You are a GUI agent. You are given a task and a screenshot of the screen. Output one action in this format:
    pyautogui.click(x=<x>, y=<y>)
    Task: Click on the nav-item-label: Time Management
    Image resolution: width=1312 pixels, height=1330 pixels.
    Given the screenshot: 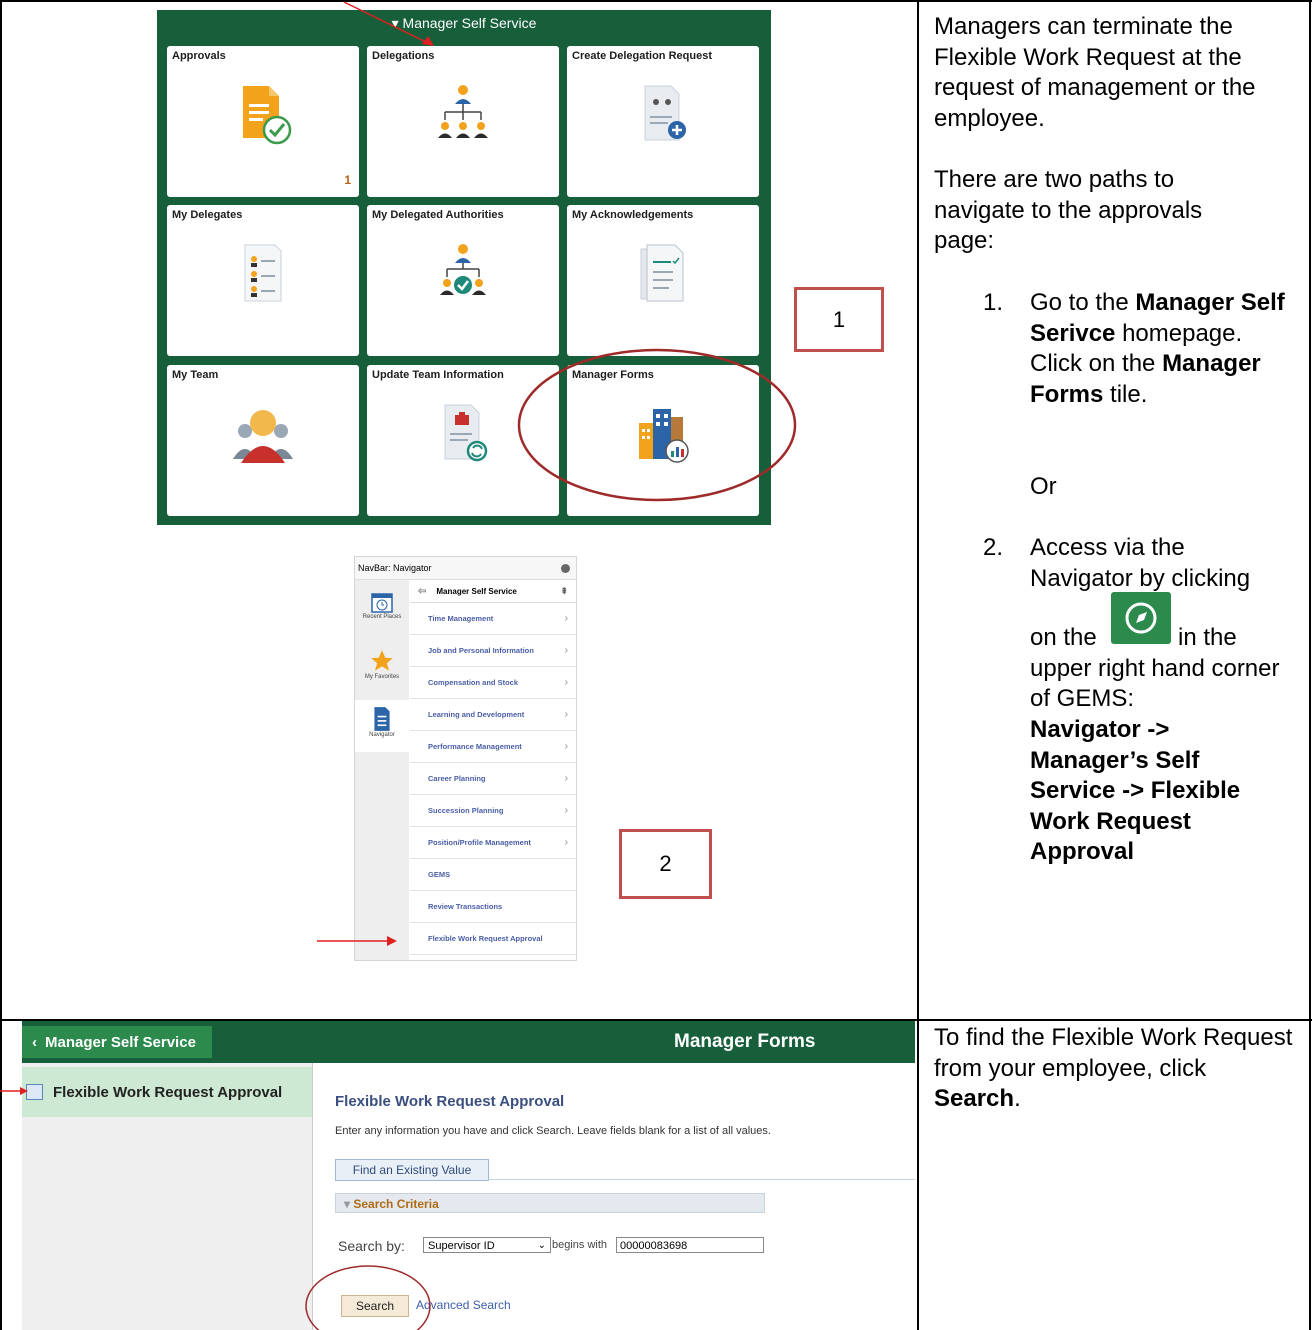 What is the action you would take?
    pyautogui.click(x=461, y=618)
    